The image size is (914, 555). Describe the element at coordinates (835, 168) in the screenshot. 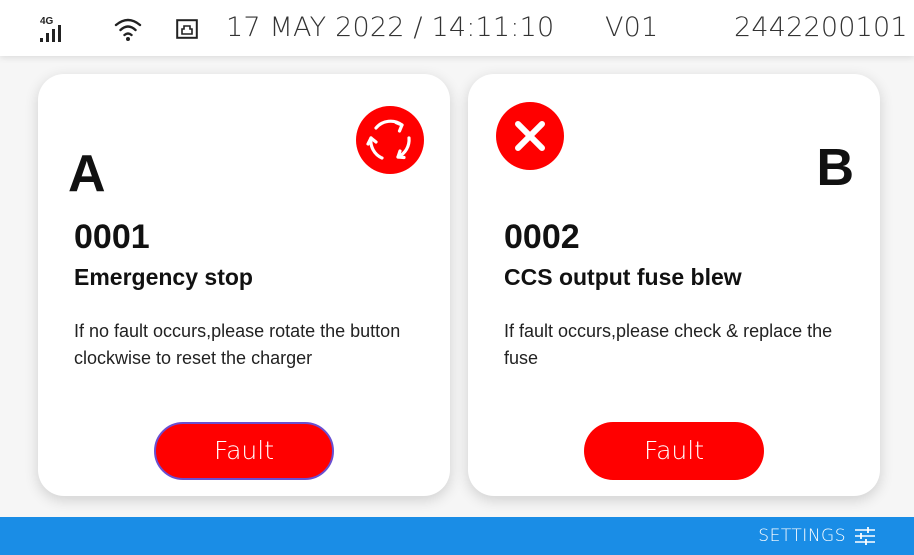

I see `connector-letter: B` at that location.